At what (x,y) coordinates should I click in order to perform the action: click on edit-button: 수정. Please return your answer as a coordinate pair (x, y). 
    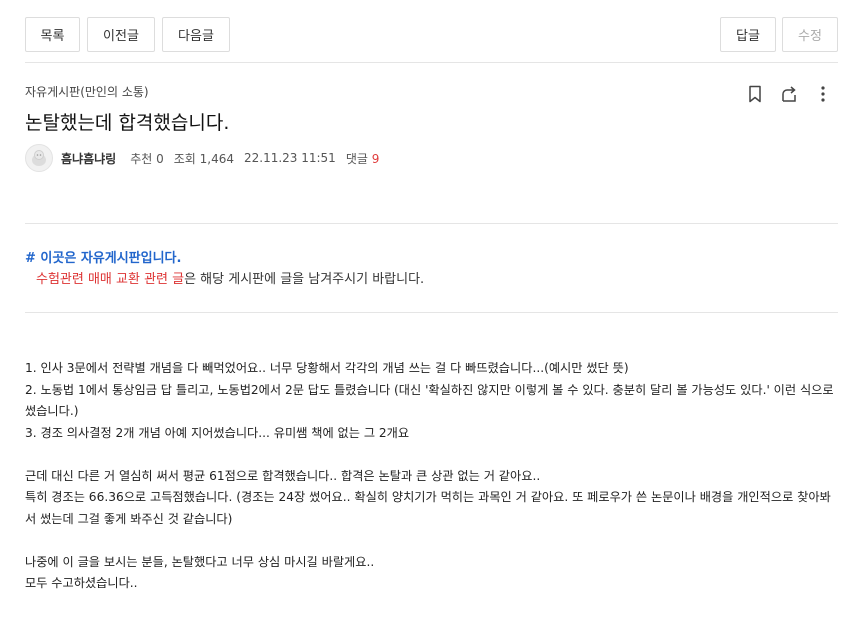
    Looking at the image, I should click on (810, 34).